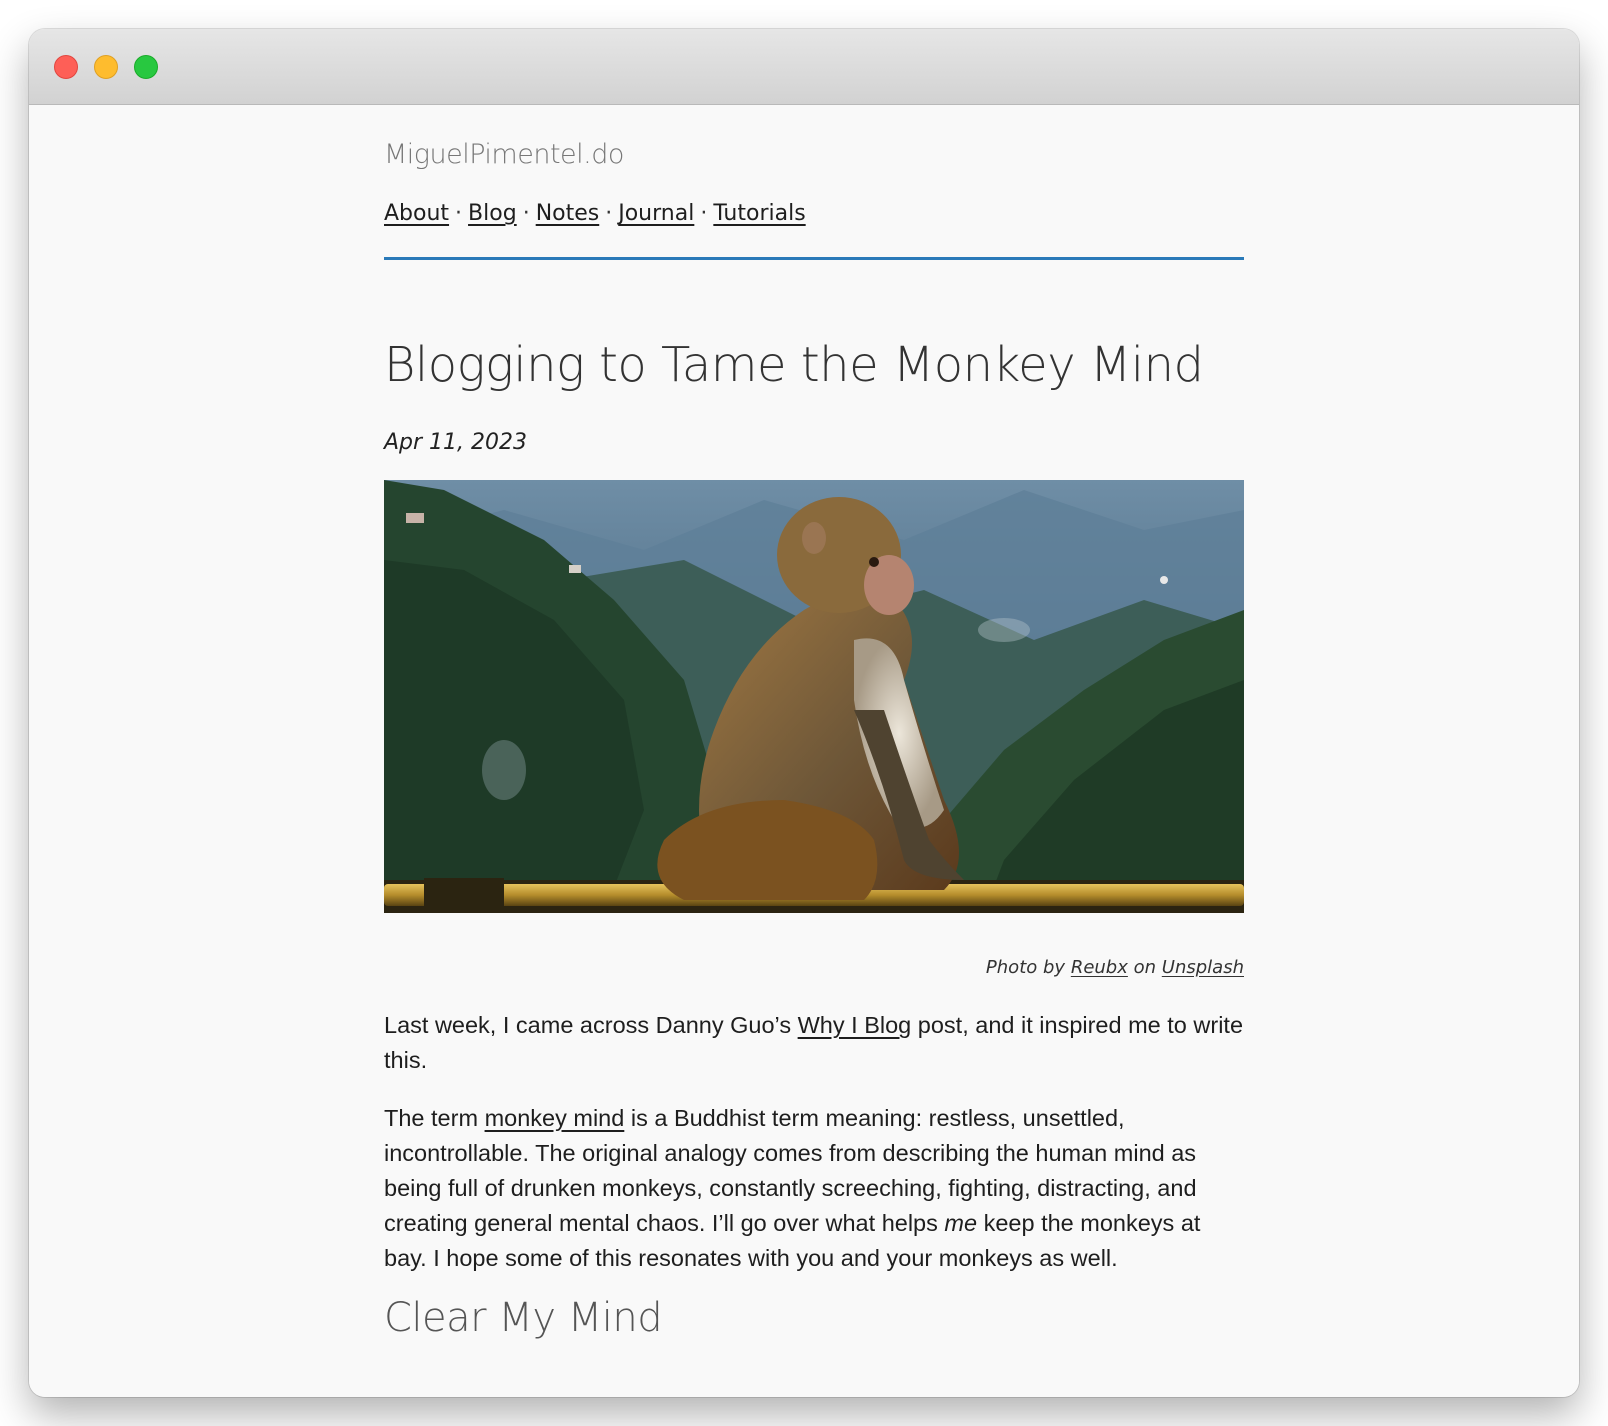 The height and width of the screenshot is (1426, 1608). What do you see at coordinates (794, 365) in the screenshot?
I see `post-title: Blogging to Tame the Monkey Mind` at bounding box center [794, 365].